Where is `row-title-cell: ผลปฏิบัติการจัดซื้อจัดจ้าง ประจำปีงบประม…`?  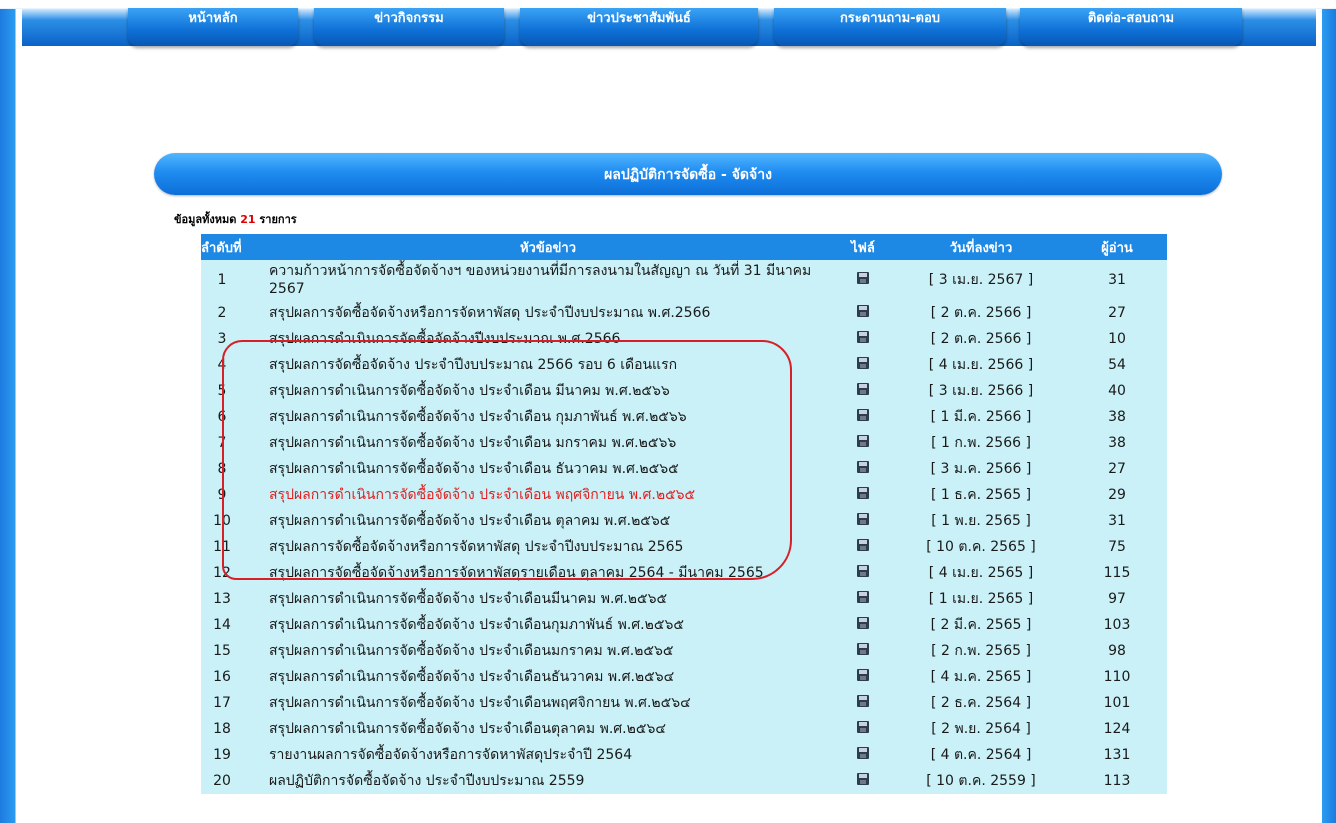
row-title-cell: ผลปฏิบัติการจัดซื้อจัดจ้าง ประจำปีงบประม… is located at coordinates (548, 781).